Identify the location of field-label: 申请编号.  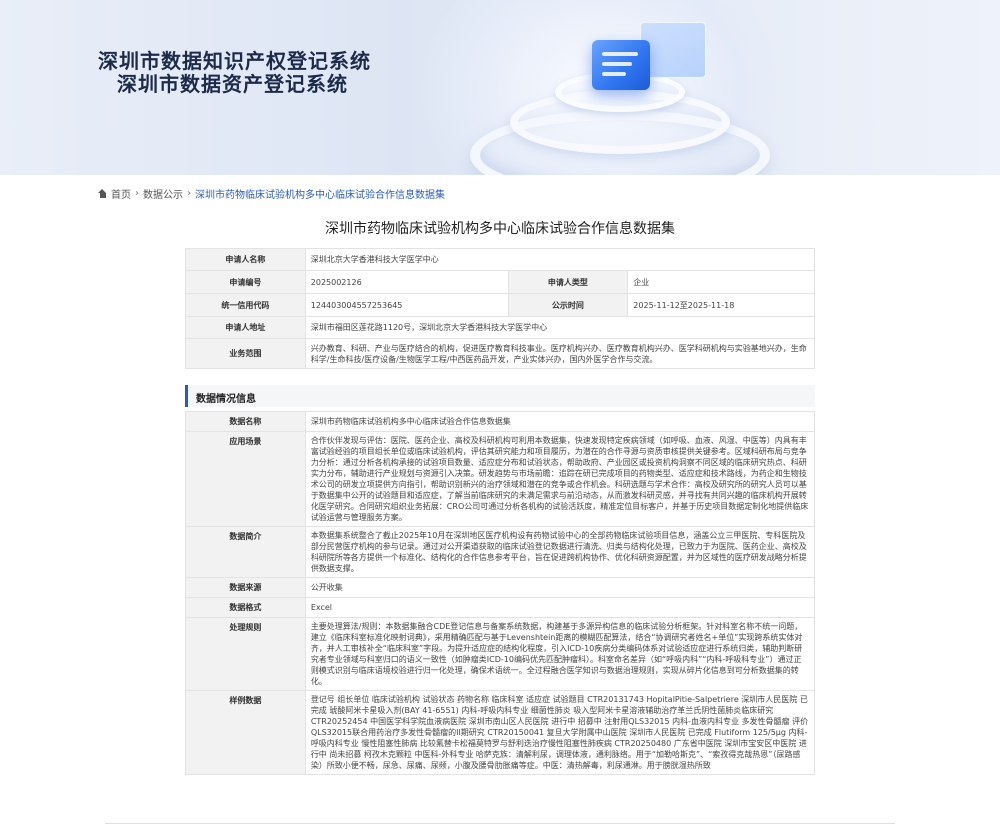
(245, 282).